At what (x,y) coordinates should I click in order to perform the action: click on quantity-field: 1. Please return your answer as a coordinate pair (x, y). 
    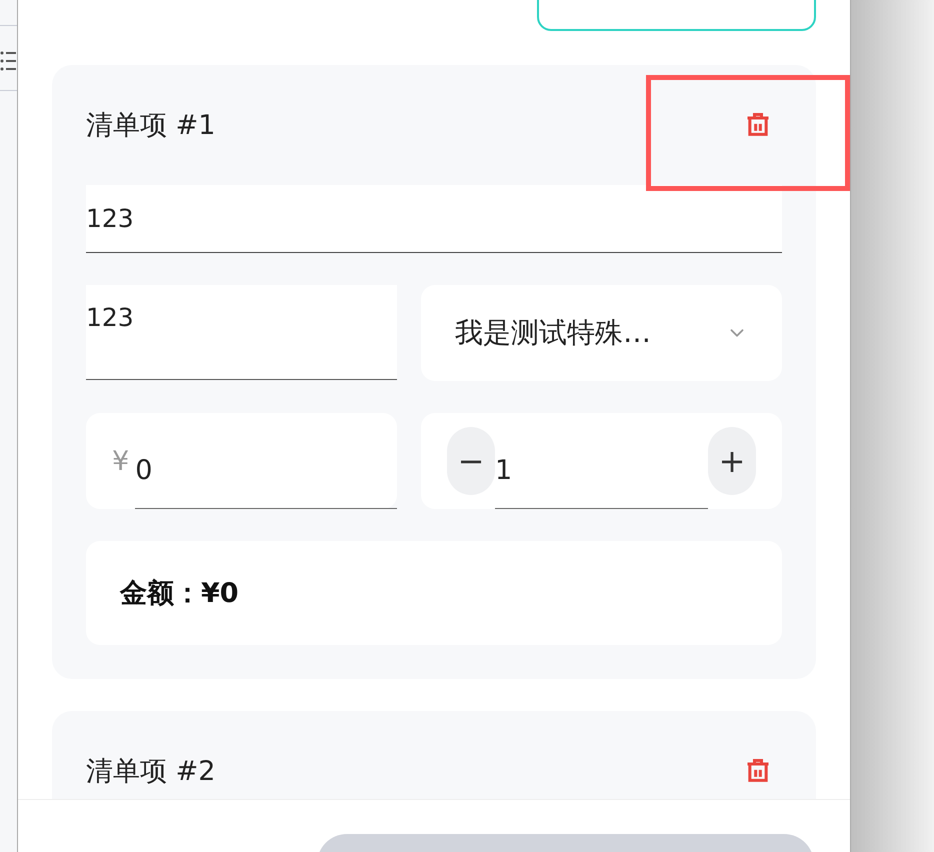
    Looking at the image, I should click on (601, 478).